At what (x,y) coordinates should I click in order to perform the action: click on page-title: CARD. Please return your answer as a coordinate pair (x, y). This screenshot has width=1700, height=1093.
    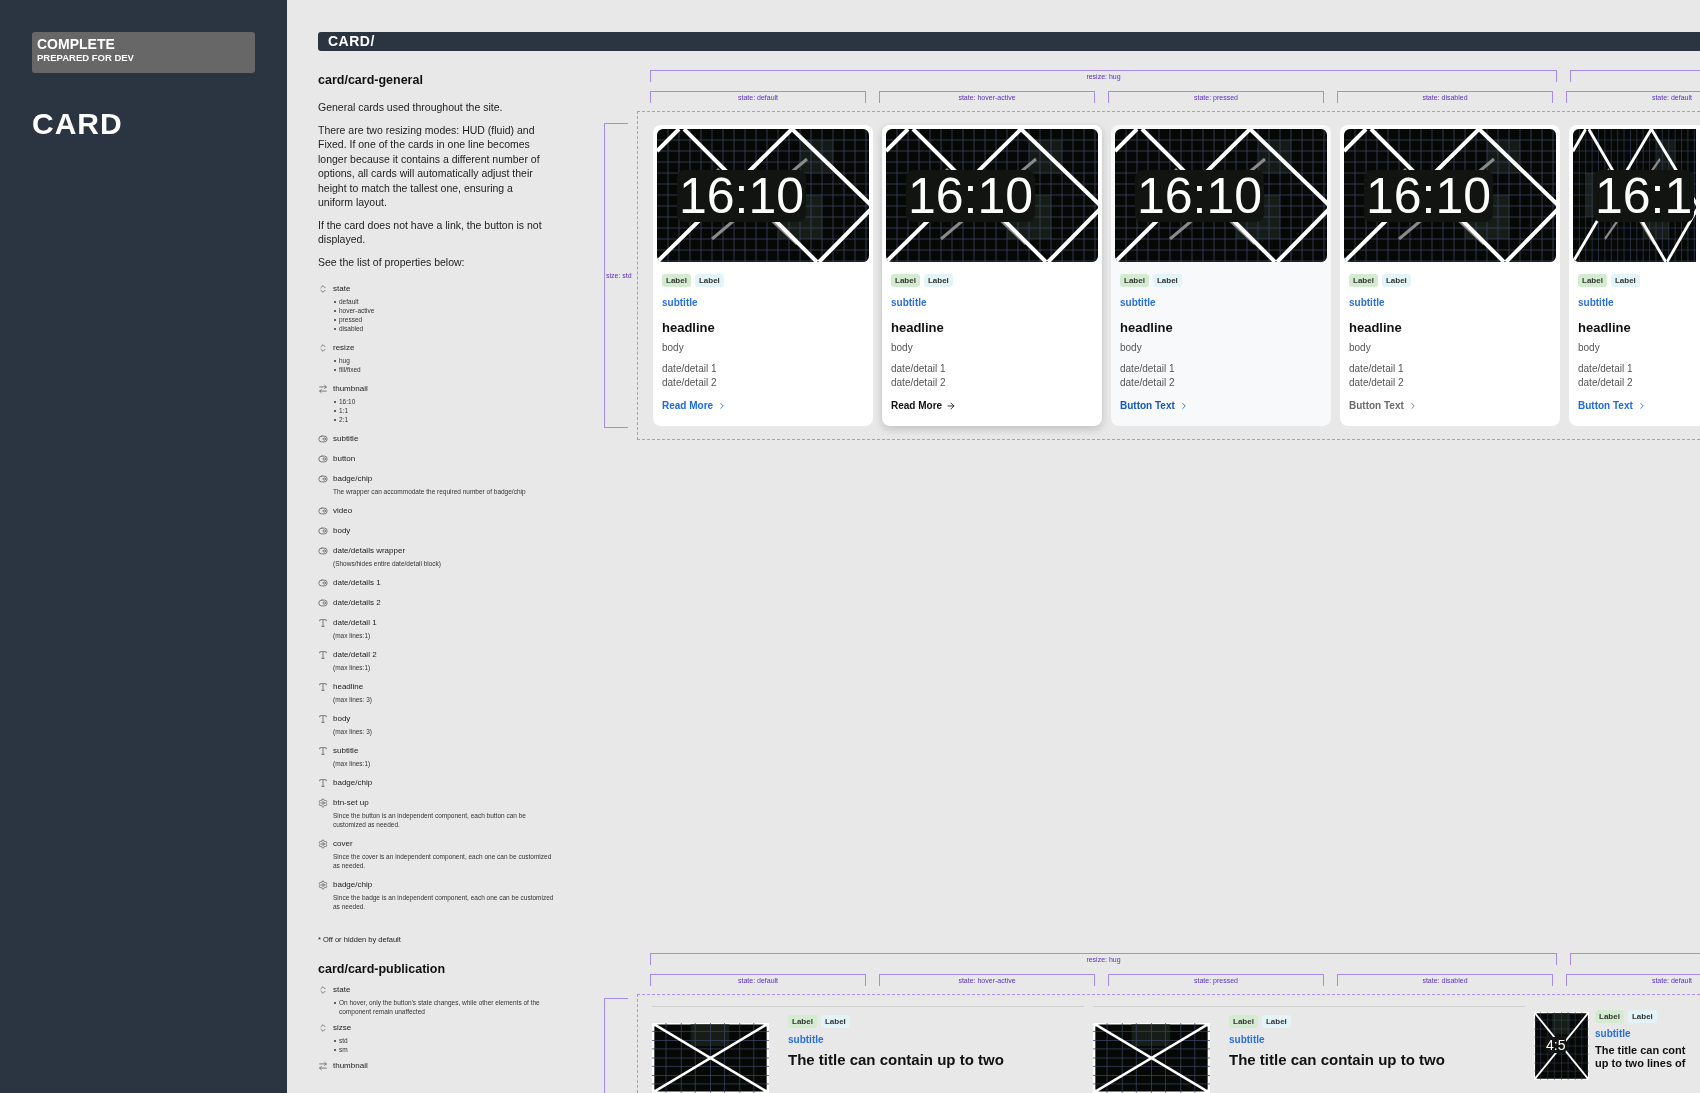
    Looking at the image, I should click on (78, 124).